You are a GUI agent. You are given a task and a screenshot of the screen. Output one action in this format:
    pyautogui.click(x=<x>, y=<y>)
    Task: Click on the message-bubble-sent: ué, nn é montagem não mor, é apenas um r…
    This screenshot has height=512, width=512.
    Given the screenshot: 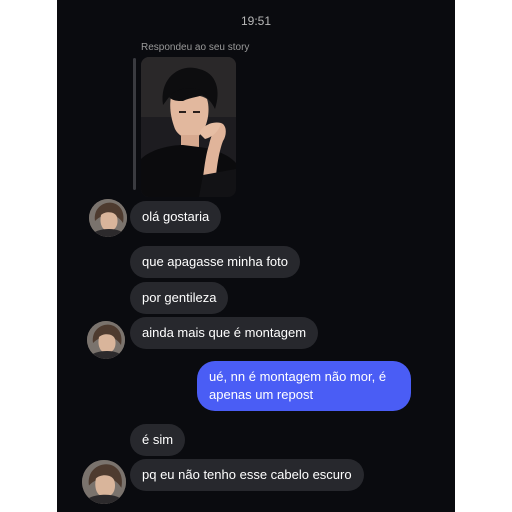 What is the action you would take?
    pyautogui.click(x=304, y=386)
    